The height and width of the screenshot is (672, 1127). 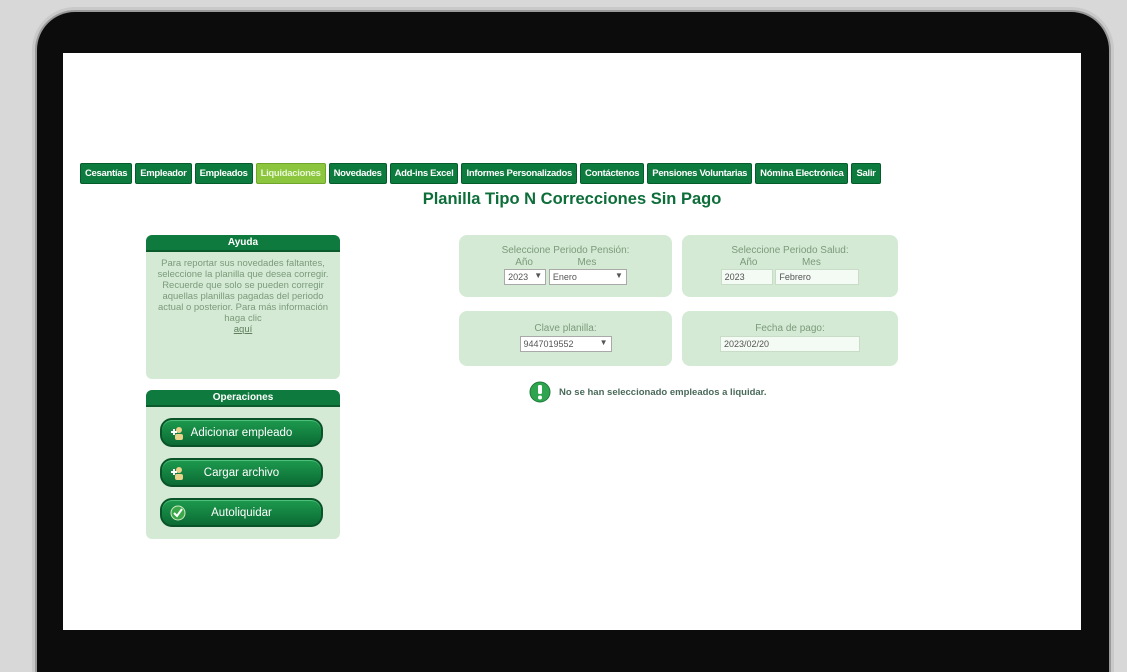 What do you see at coordinates (524, 262) in the screenshot?
I see `pension-year-label: Año` at bounding box center [524, 262].